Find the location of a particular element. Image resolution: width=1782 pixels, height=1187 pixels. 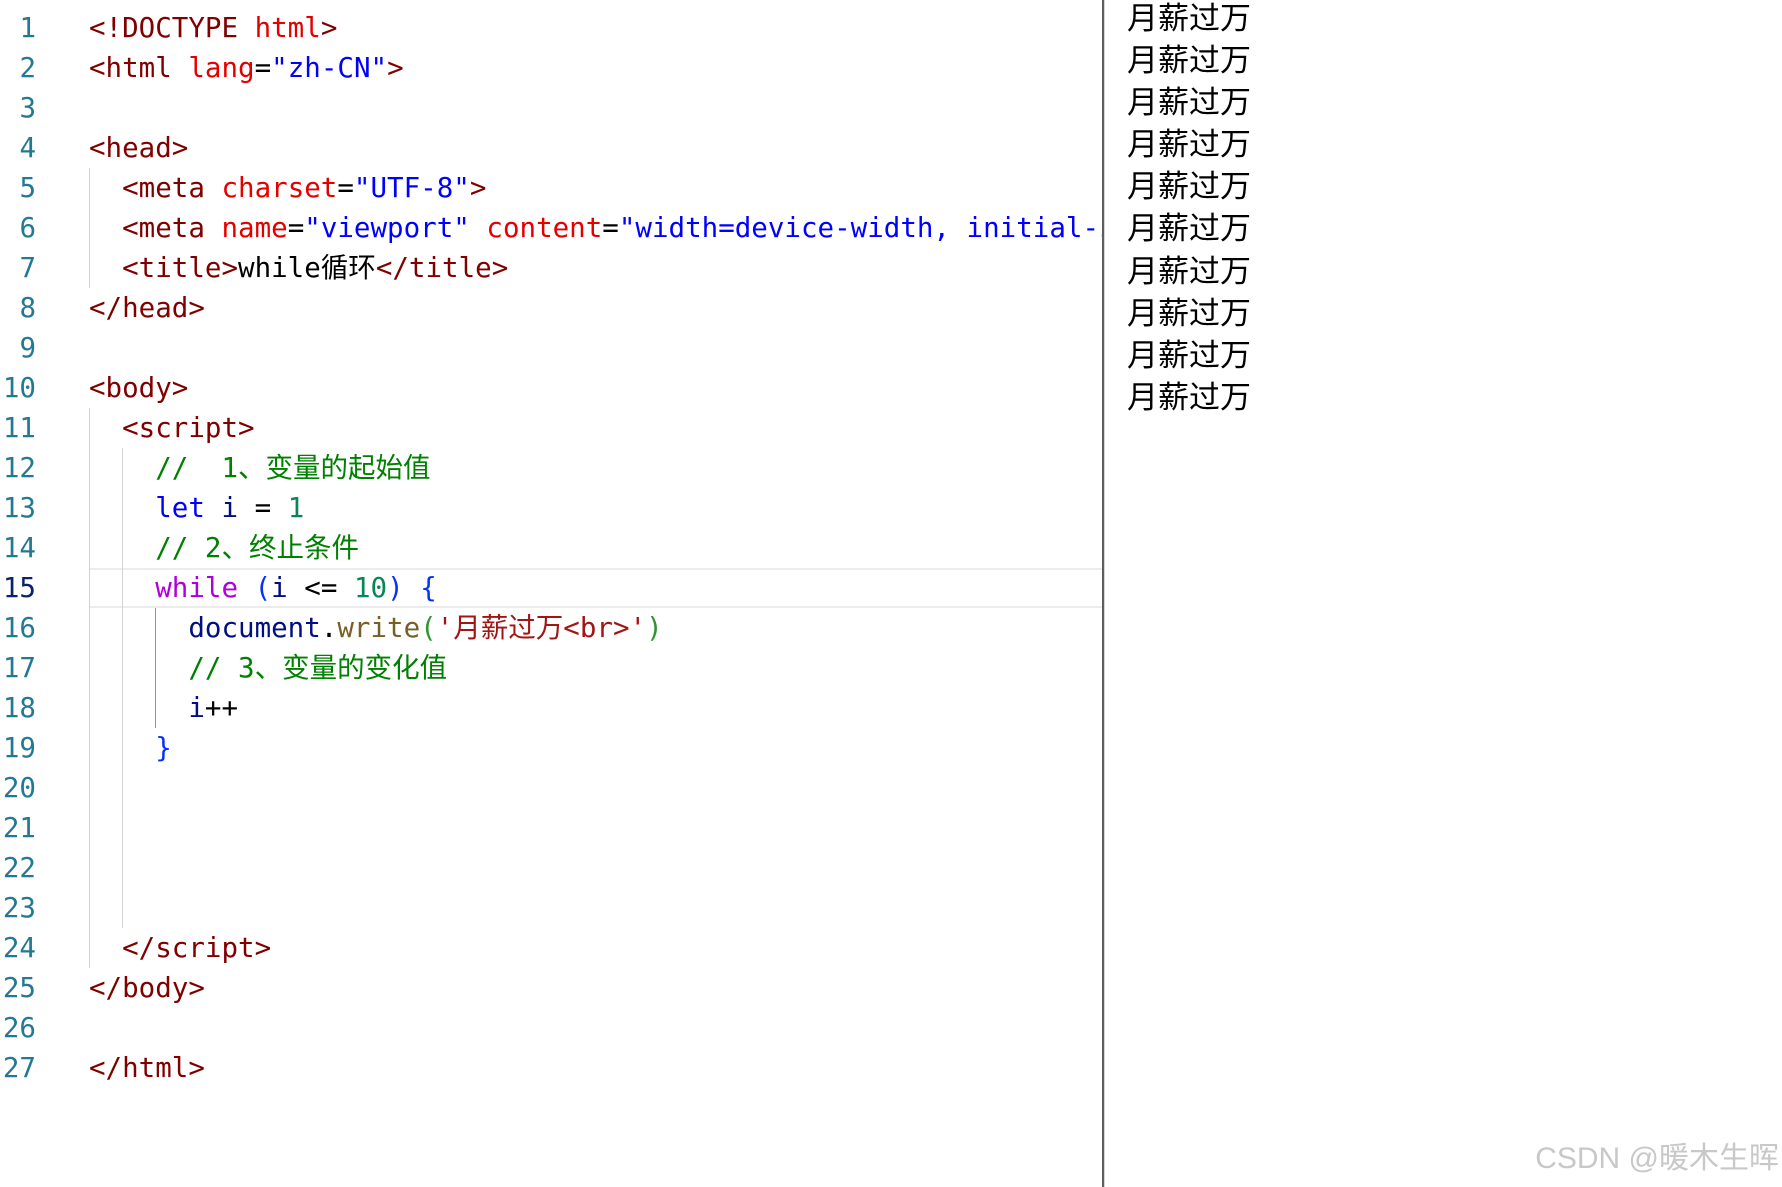

code-token-attr: charset is located at coordinates (271, 188).